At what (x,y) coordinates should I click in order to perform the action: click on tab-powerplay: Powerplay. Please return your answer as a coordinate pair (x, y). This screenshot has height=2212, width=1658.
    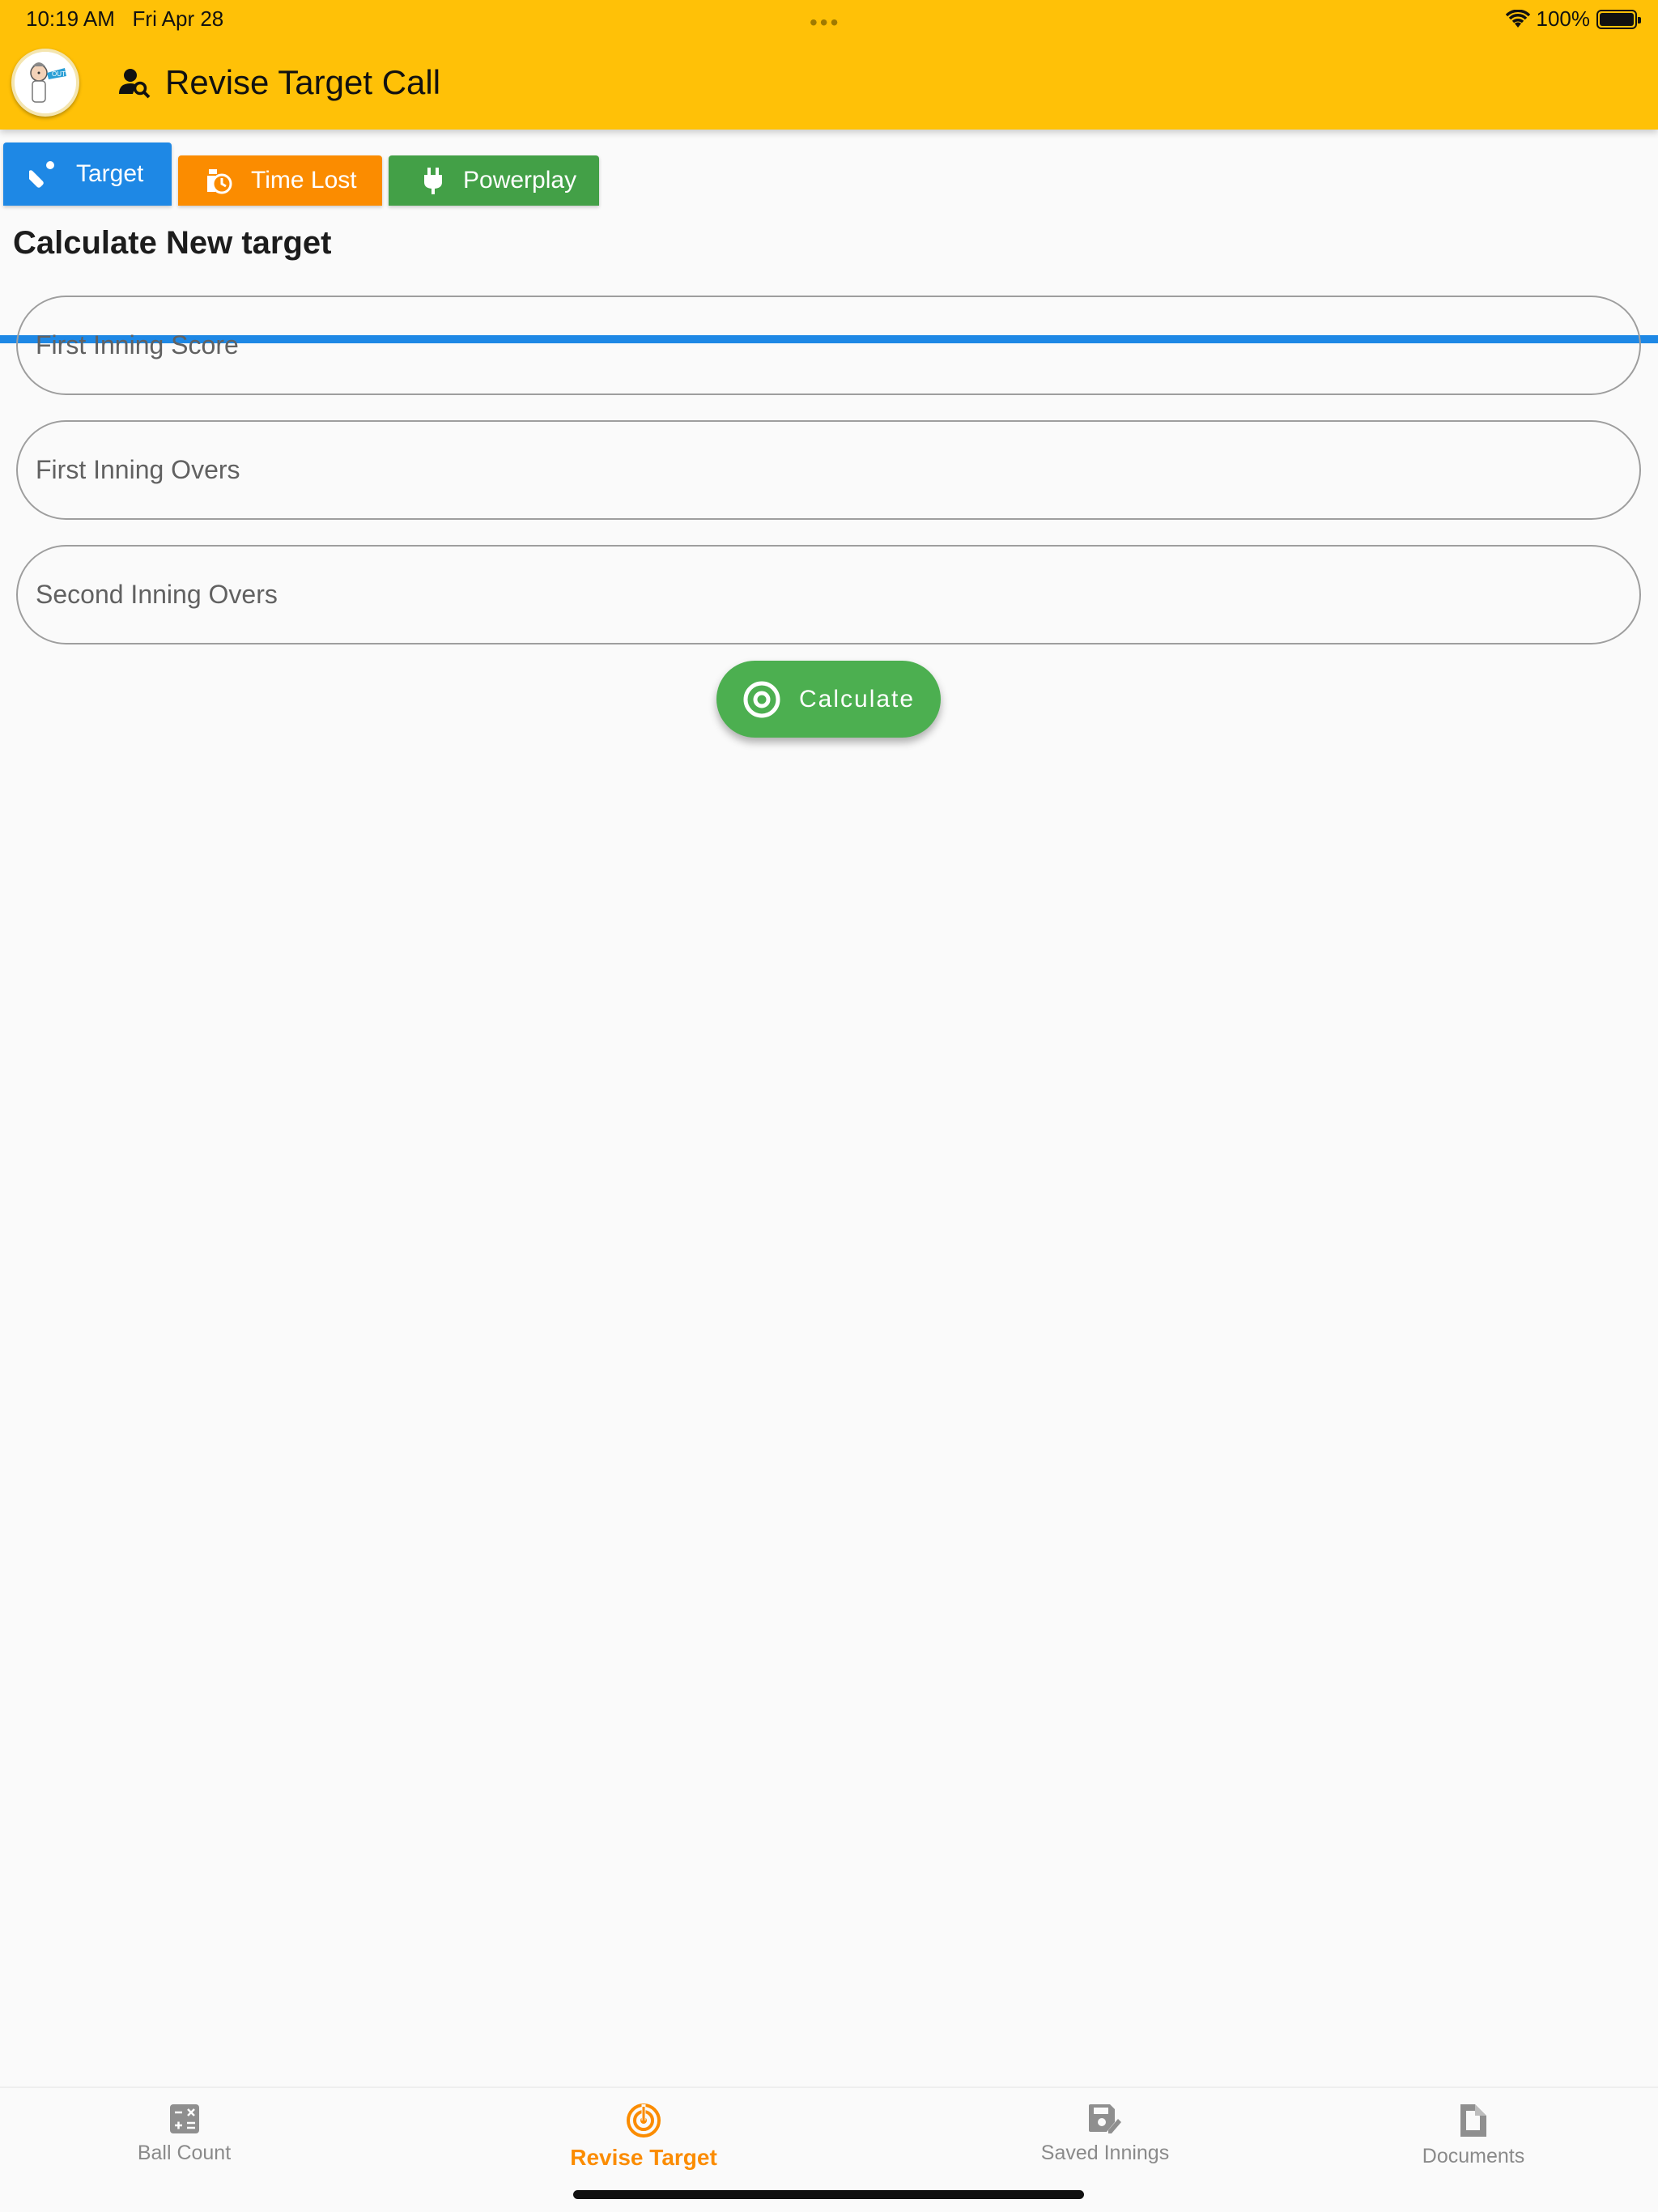
    Looking at the image, I should click on (494, 181).